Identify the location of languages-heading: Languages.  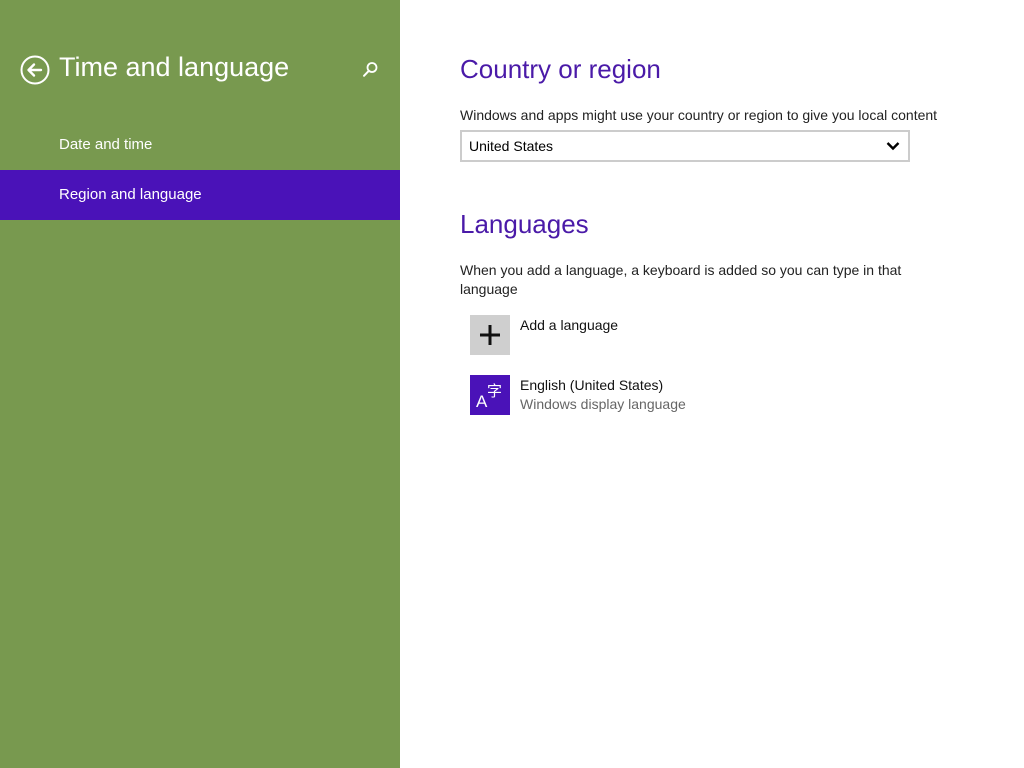
(524, 224).